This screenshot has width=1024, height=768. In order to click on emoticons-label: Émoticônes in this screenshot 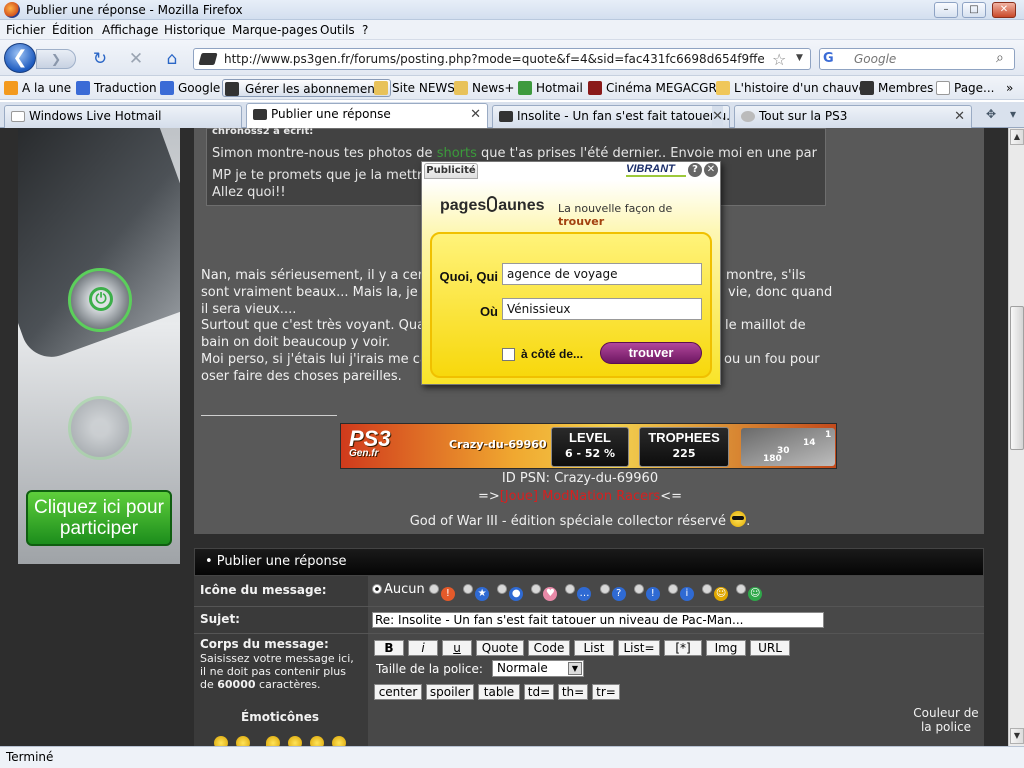, I will do `click(280, 717)`.